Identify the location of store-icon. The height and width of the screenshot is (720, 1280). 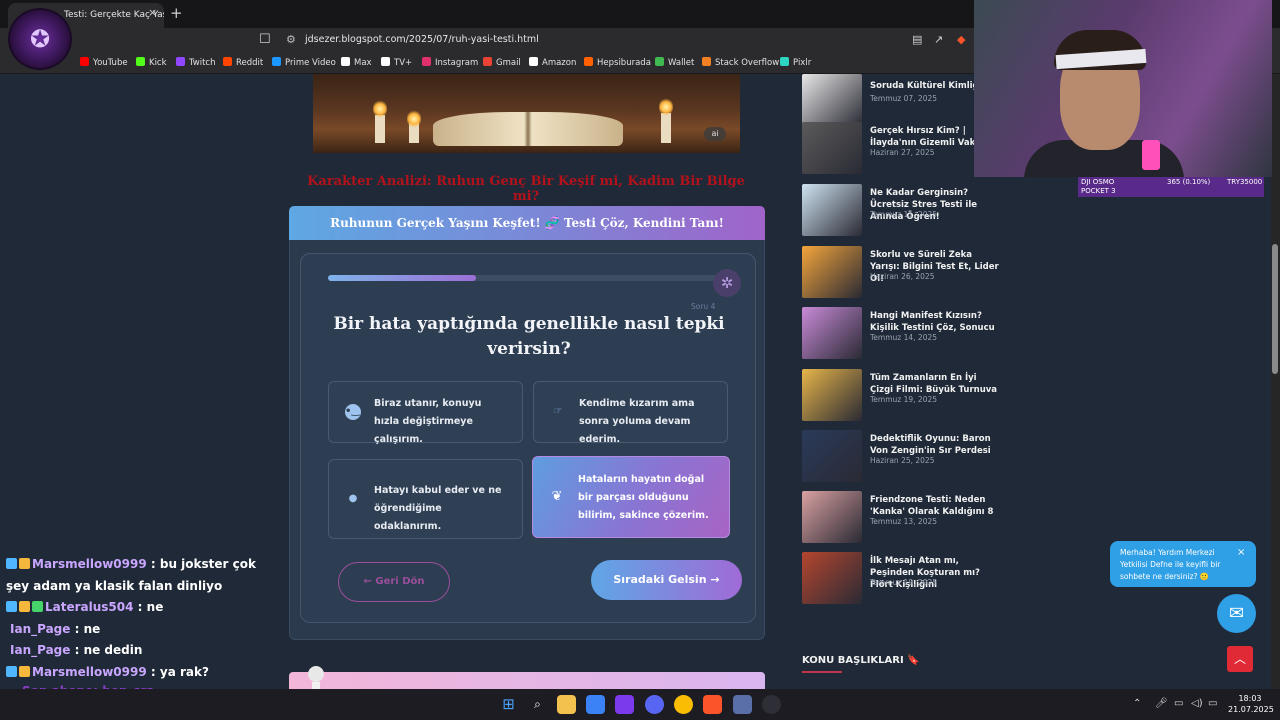
(595, 704).